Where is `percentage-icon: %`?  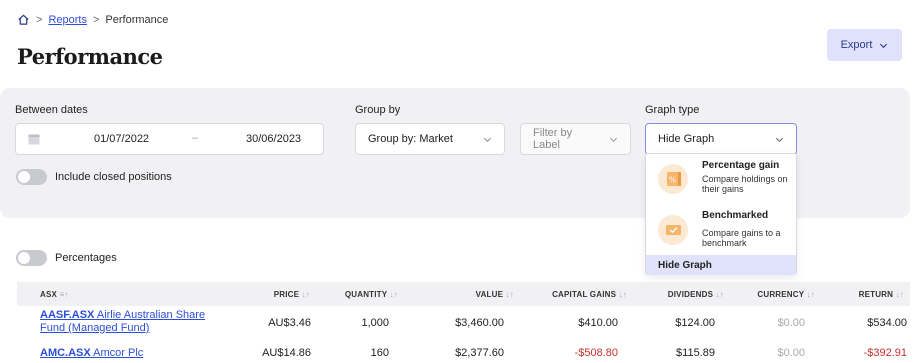
percentage-icon: % is located at coordinates (673, 179).